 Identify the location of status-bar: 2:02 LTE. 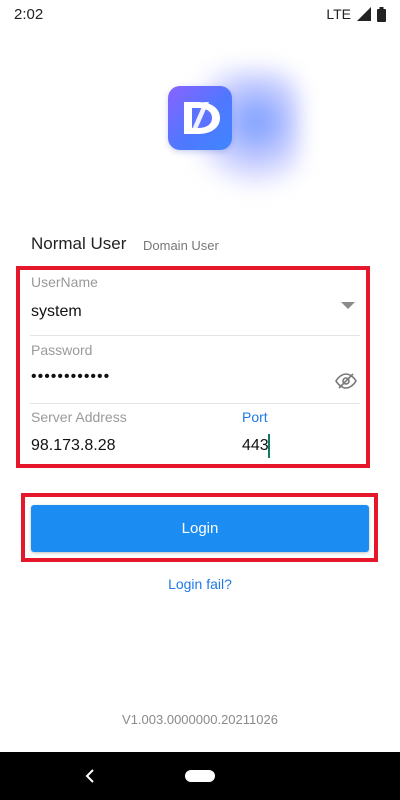
(200, 15).